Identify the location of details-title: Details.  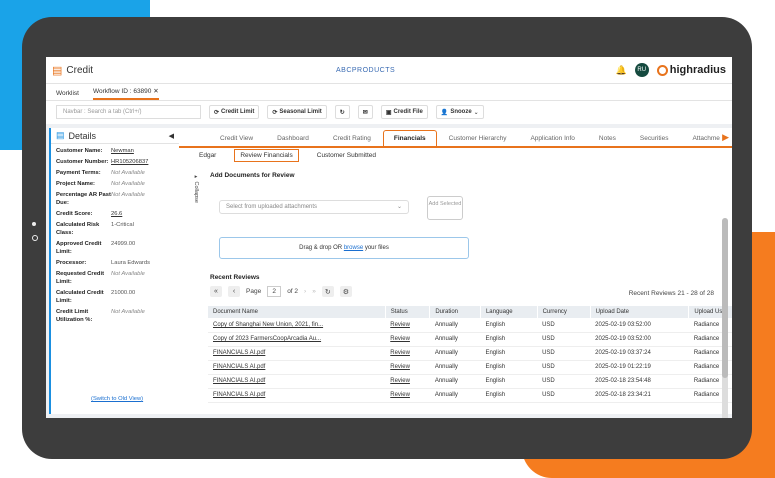
(82, 135).